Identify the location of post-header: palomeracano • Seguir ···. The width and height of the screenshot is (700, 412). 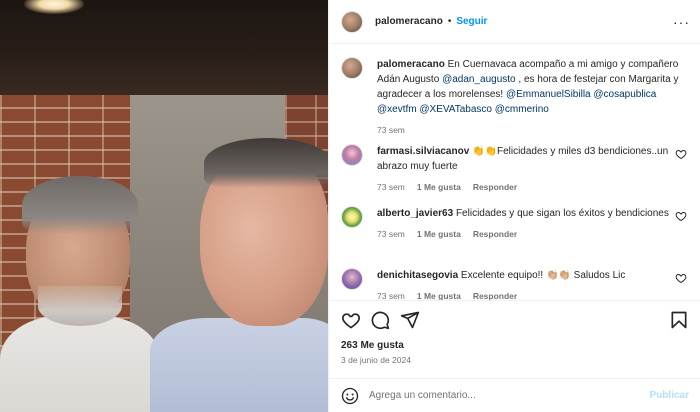
(514, 22).